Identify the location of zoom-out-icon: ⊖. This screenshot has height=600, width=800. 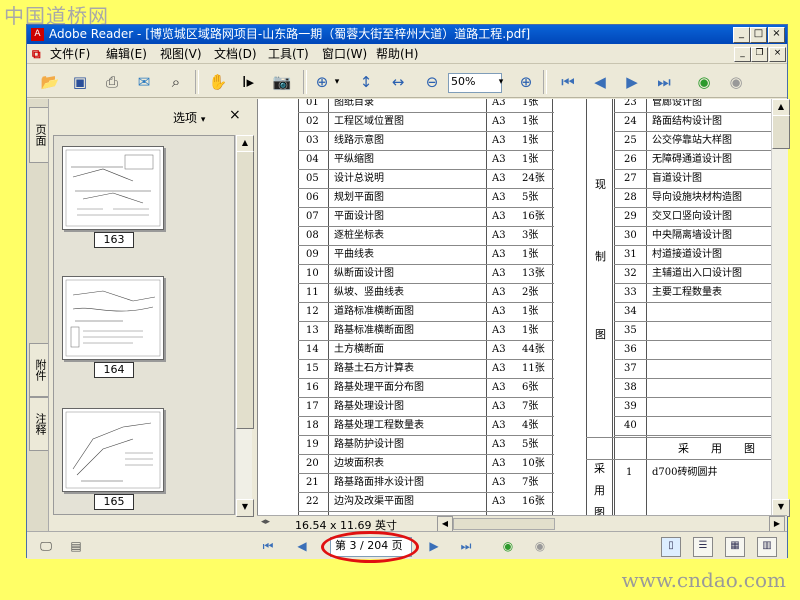
(432, 82).